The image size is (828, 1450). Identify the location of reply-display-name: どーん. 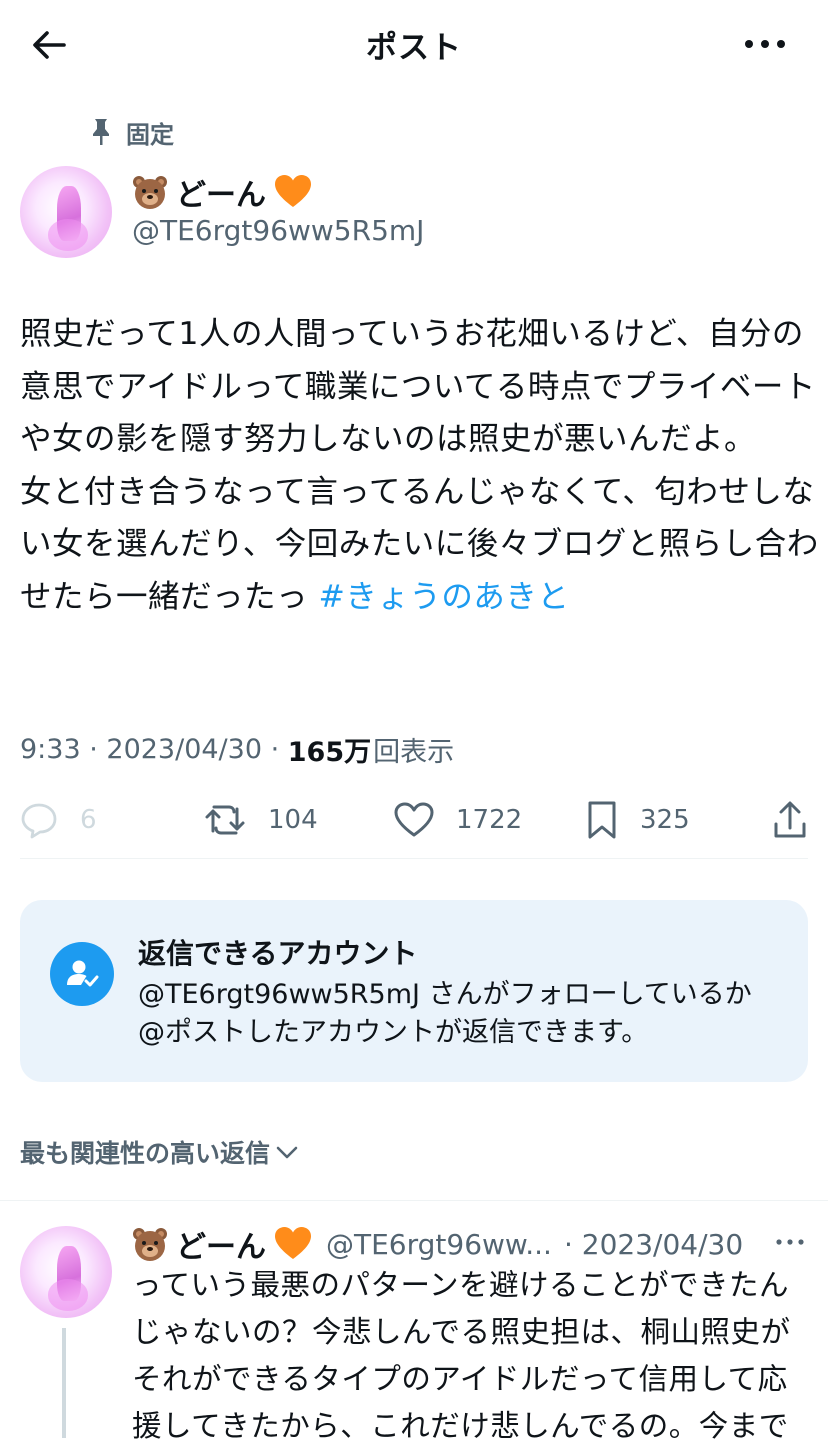
(221, 1247).